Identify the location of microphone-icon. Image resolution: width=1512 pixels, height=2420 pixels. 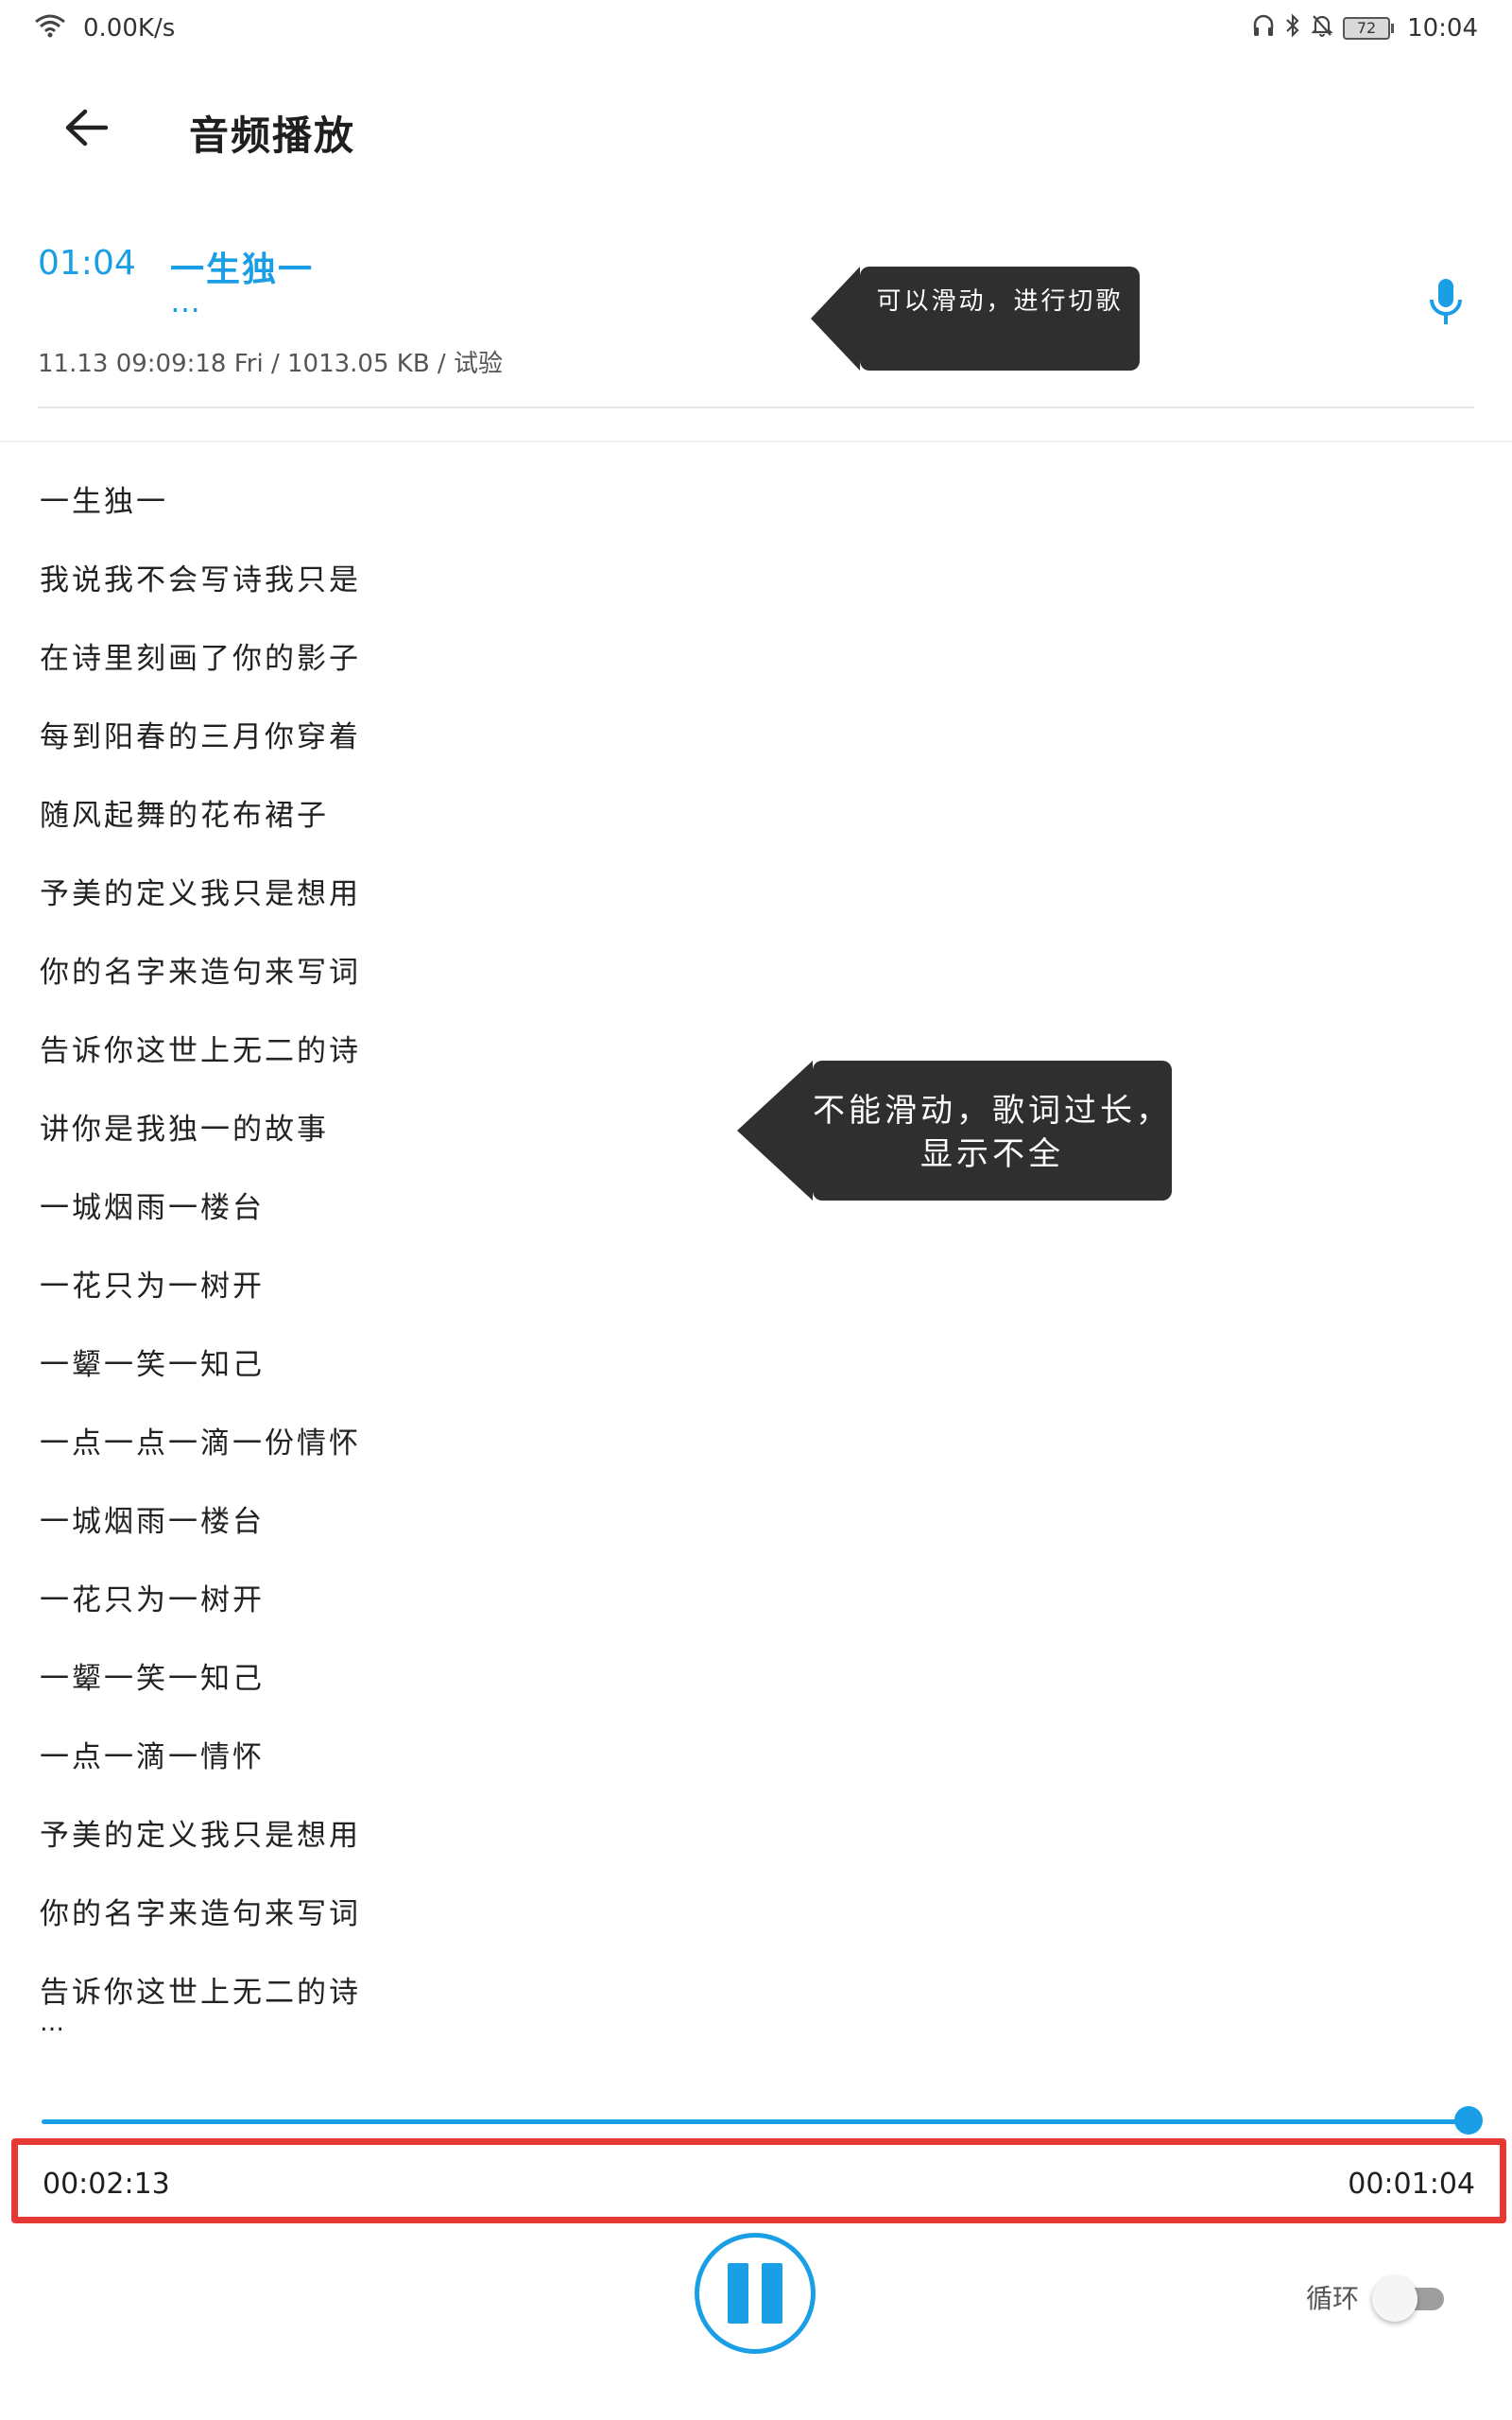
(1446, 305).